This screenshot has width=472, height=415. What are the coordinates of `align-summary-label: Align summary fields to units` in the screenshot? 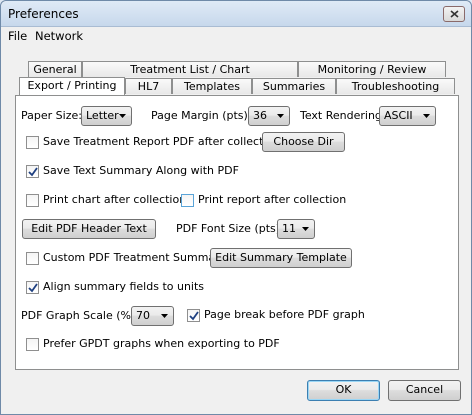 It's located at (124, 286).